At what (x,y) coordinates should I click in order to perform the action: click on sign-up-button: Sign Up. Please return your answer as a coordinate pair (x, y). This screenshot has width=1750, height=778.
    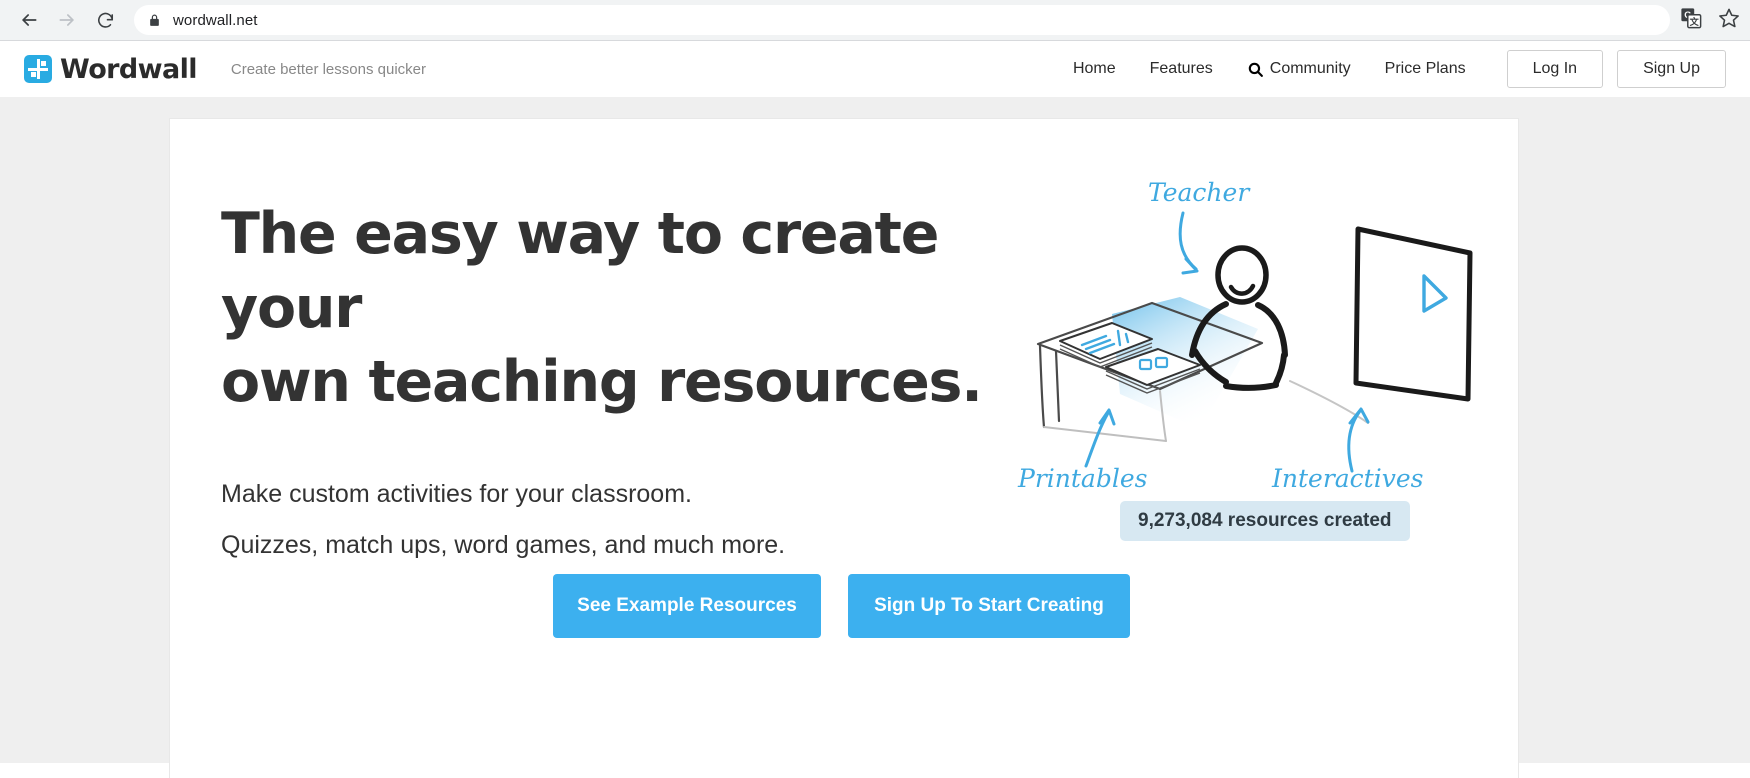
    Looking at the image, I should click on (1671, 69).